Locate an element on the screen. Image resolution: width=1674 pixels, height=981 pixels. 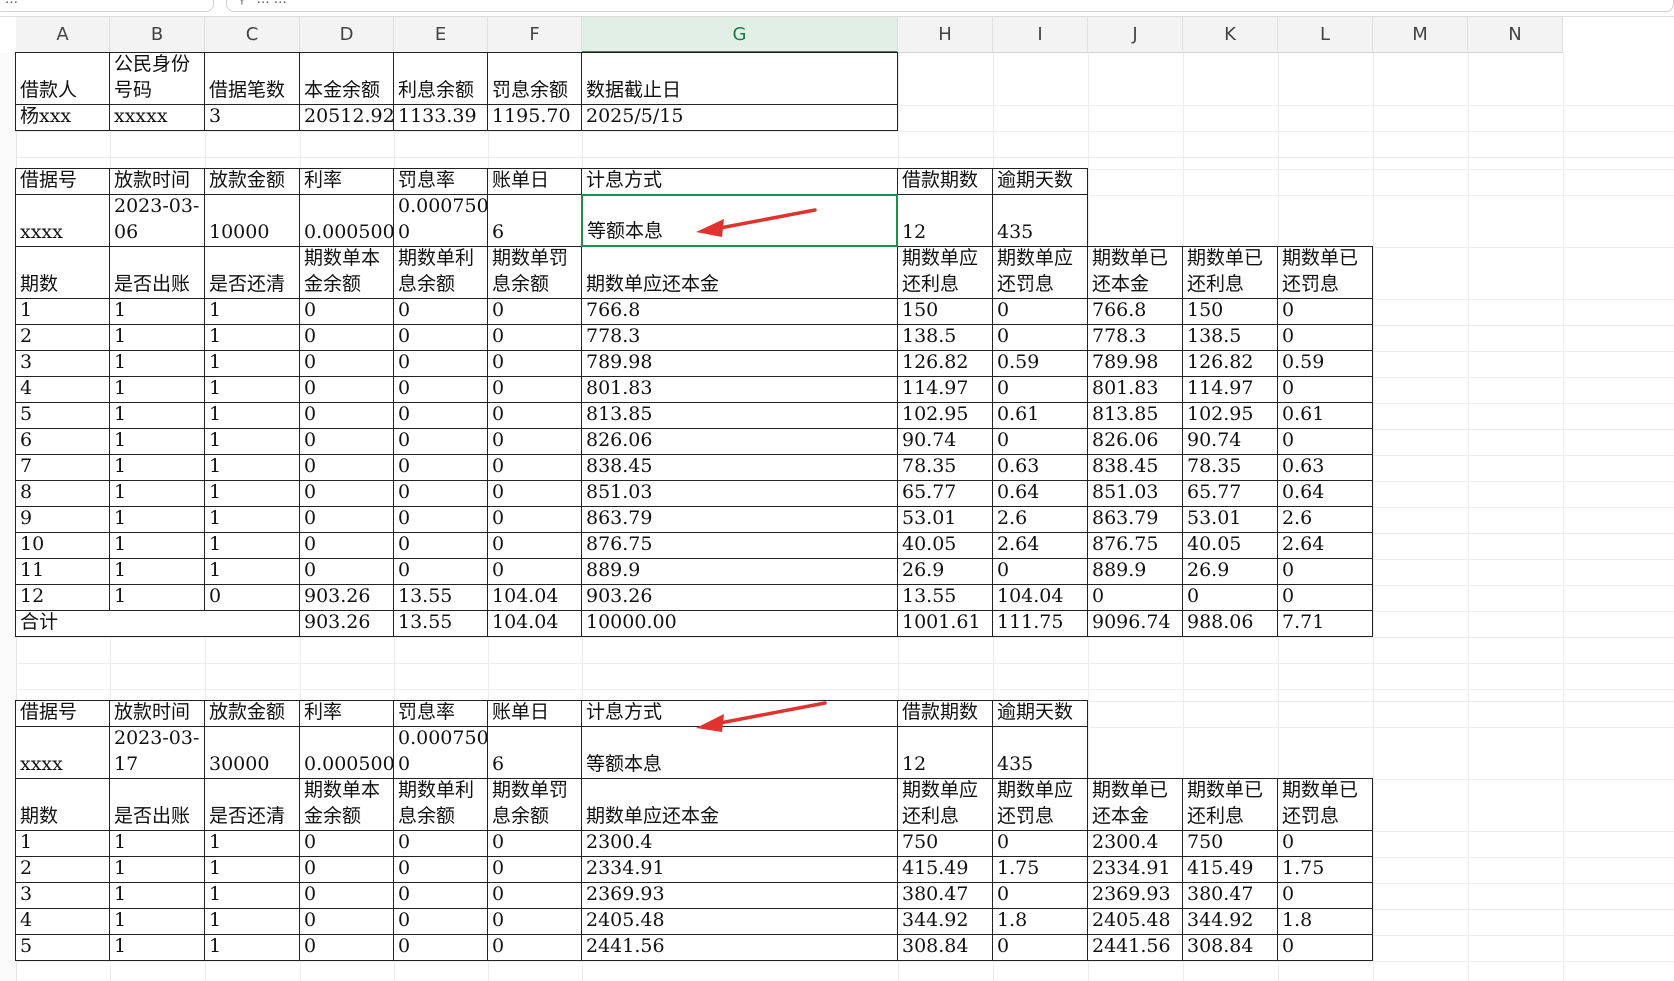
period-data-cell: 789.98 is located at coordinates (1135, 363).